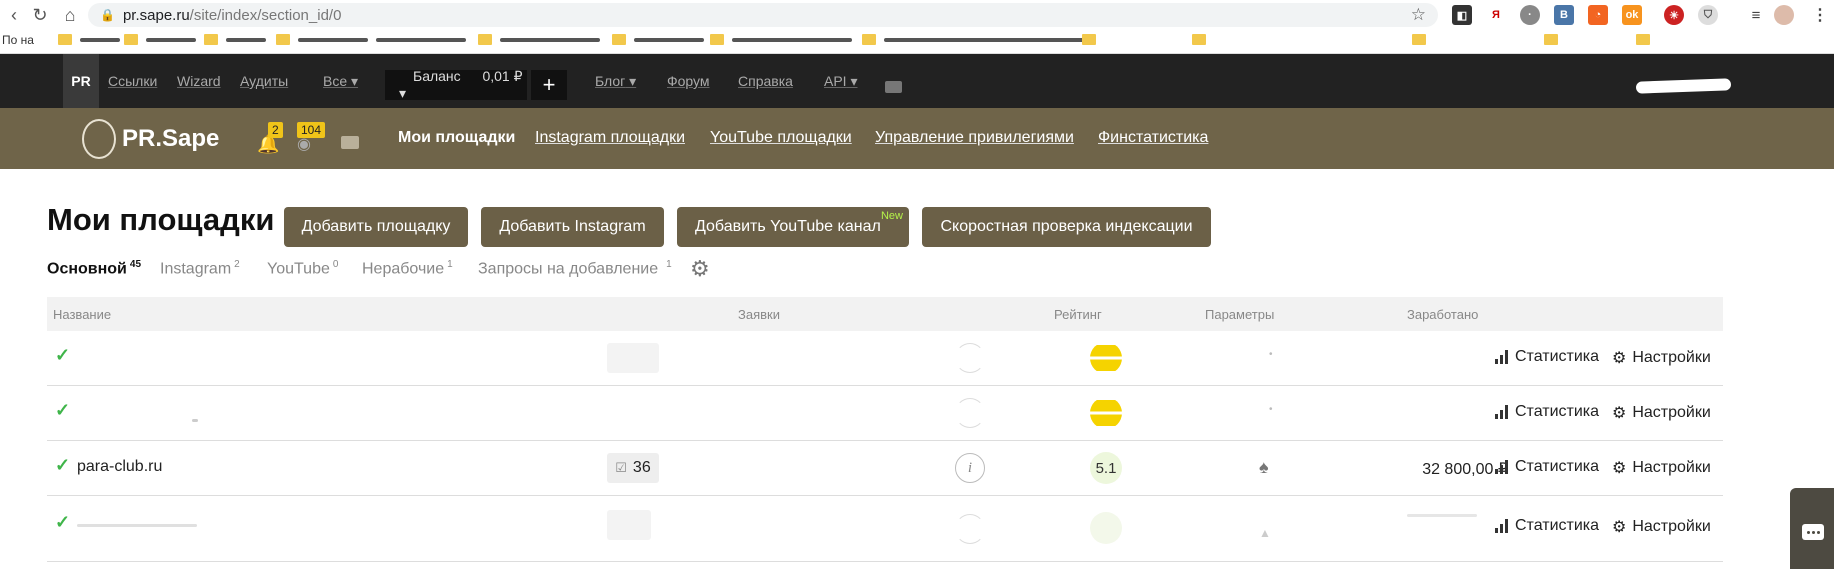 The image size is (1834, 569). I want to click on table-row: ✓ ▲ Статистика ⚙ Настройки, so click(885, 529).